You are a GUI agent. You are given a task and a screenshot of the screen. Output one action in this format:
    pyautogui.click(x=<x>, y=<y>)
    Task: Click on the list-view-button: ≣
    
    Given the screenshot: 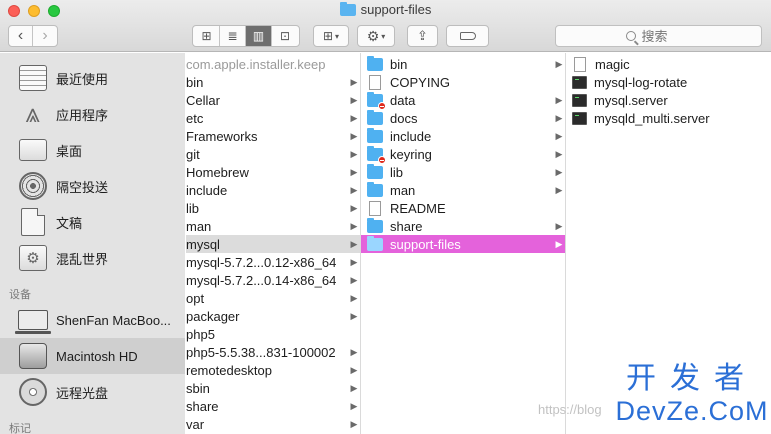 What is the action you would take?
    pyautogui.click(x=233, y=36)
    